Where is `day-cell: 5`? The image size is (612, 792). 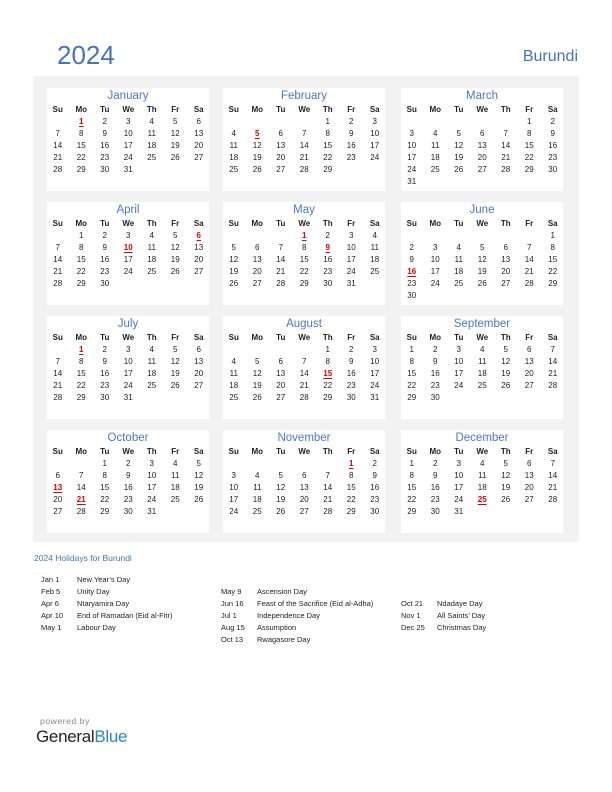 day-cell: 5 is located at coordinates (198, 463).